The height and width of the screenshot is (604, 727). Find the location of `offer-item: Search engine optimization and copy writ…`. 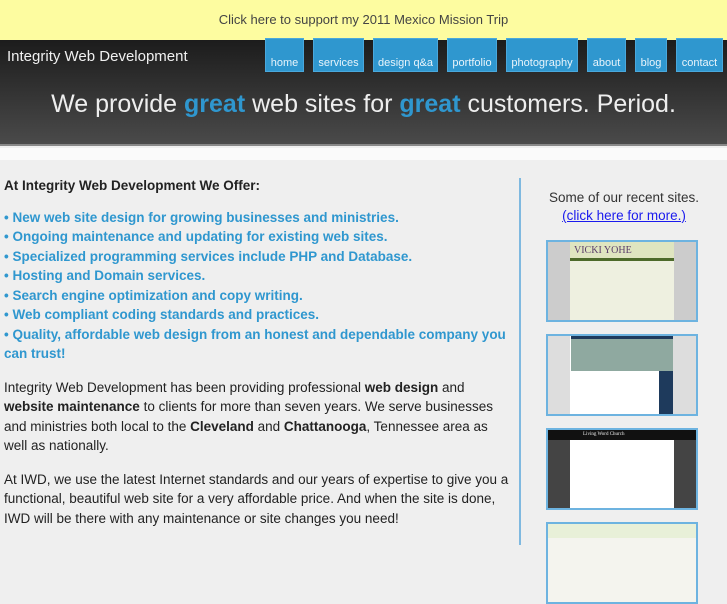

offer-item: Search engine optimization and copy writ… is located at coordinates (259, 296).